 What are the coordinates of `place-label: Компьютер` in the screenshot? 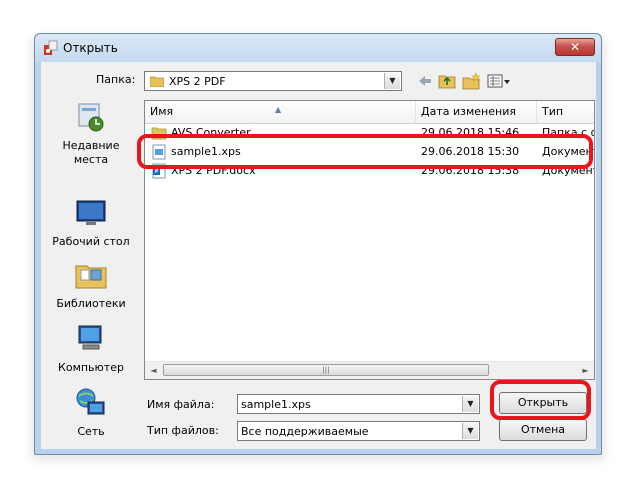 It's located at (91, 367).